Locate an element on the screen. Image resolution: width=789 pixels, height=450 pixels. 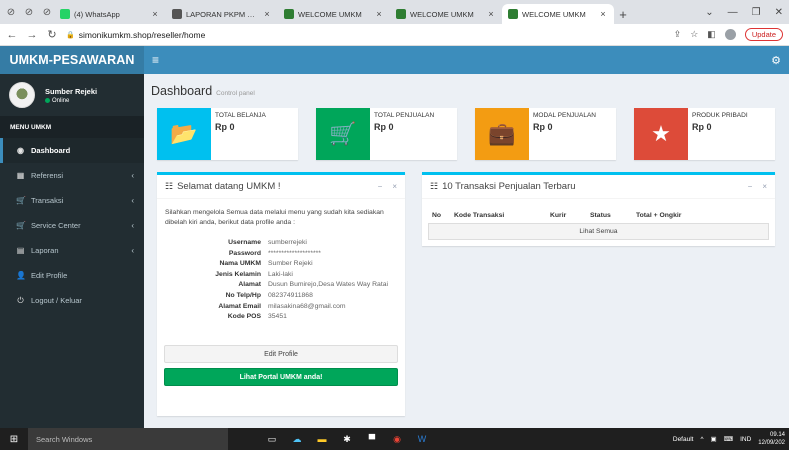
windows-start-icon: ⊞ is located at coordinates (14, 439).